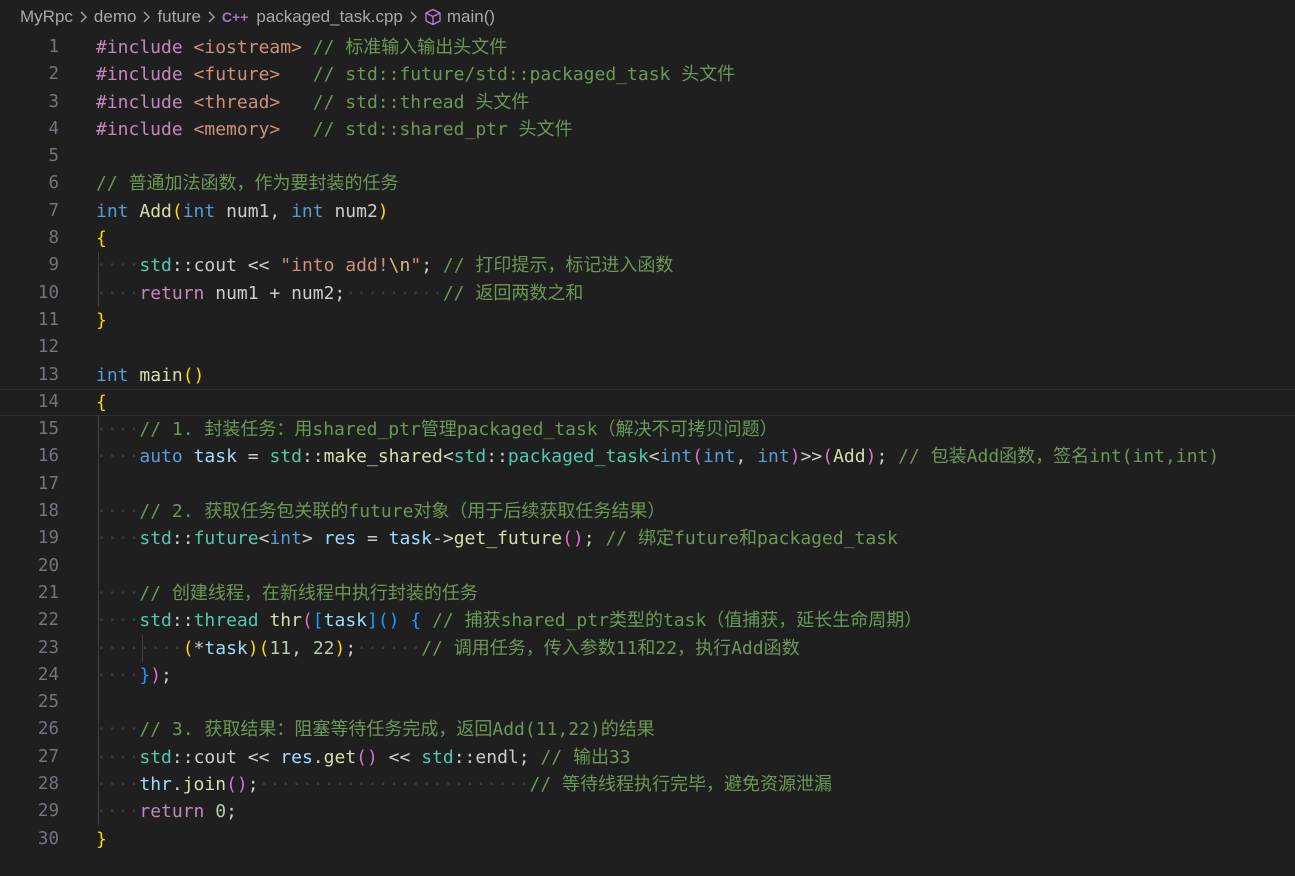 This screenshot has width=1295, height=876. I want to click on line-number: 1, so click(29, 47).